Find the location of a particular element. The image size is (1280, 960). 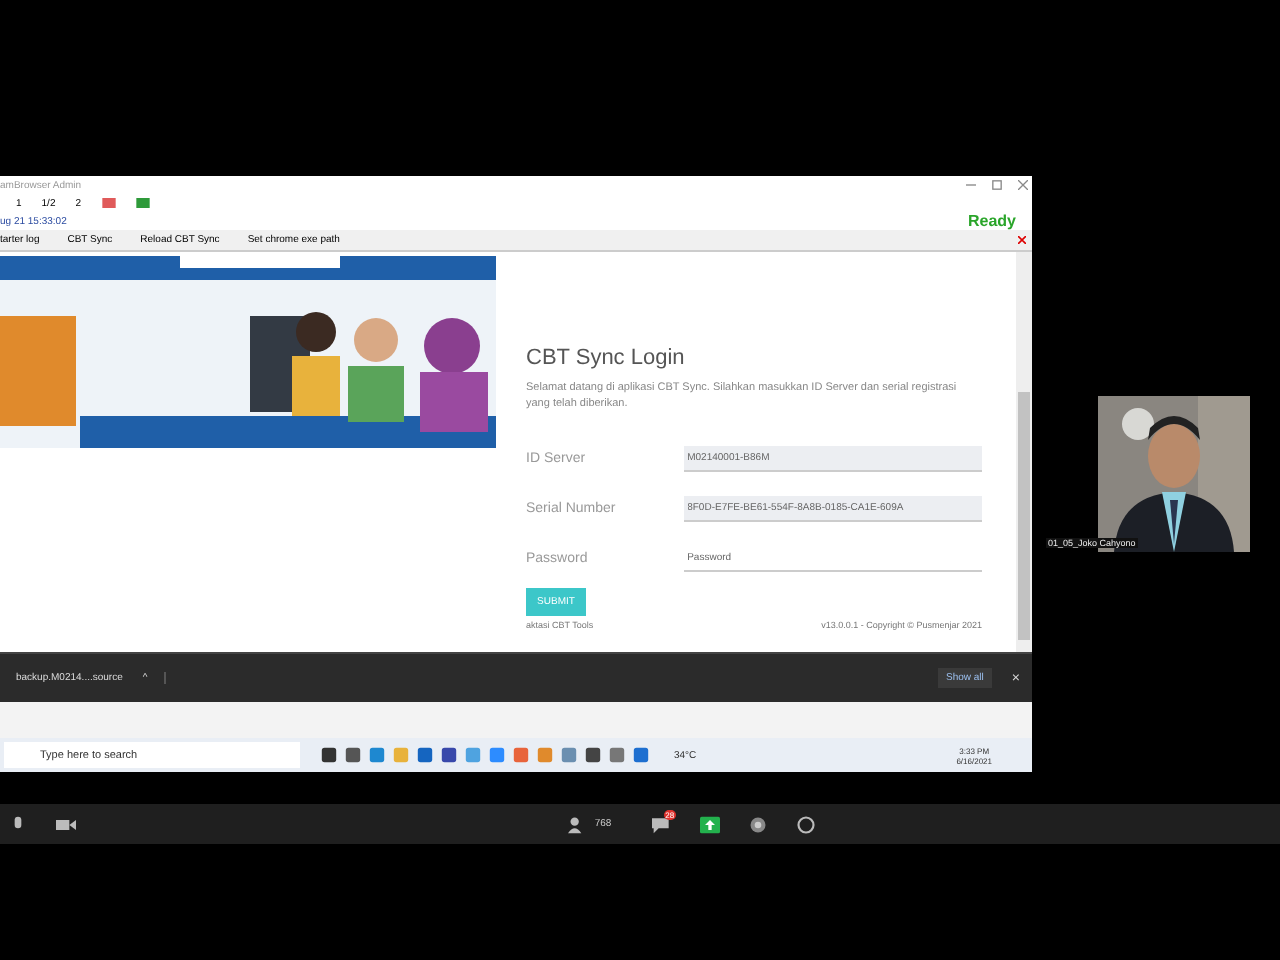

login-title: CBT Sync Login is located at coordinates (606, 358).